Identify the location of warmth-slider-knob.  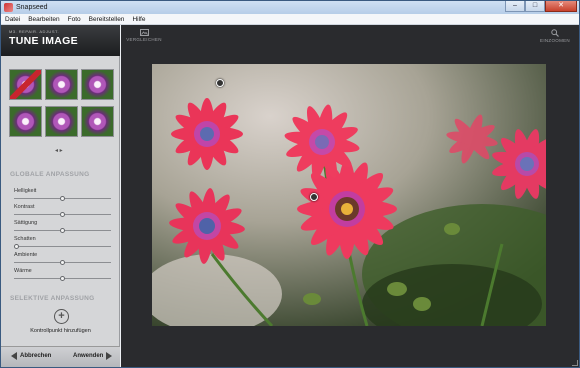
(62, 278).